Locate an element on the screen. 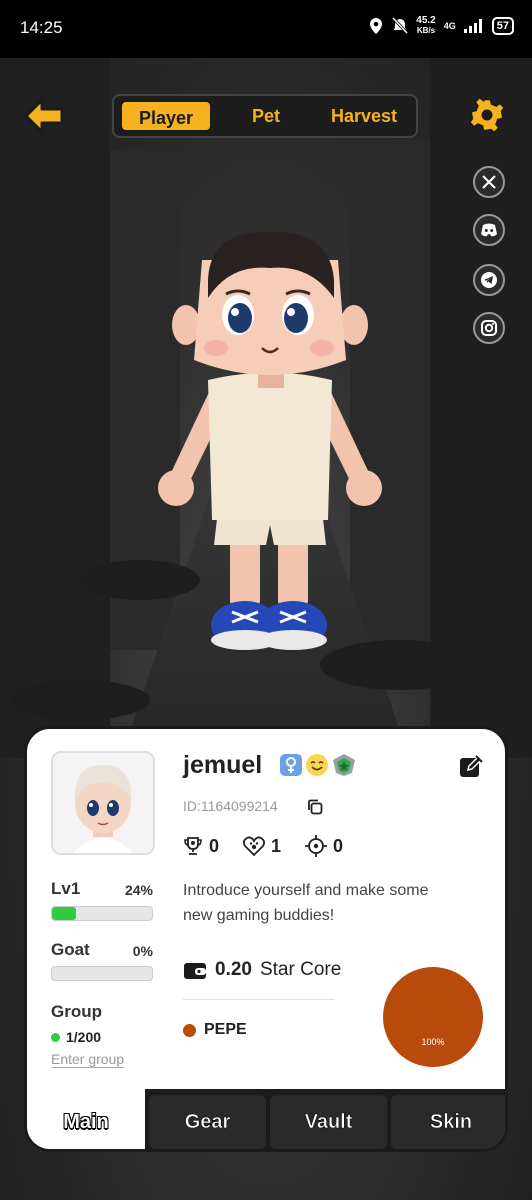 The height and width of the screenshot is (1200, 532). stats-row: 0 1 0 is located at coordinates (263, 846).